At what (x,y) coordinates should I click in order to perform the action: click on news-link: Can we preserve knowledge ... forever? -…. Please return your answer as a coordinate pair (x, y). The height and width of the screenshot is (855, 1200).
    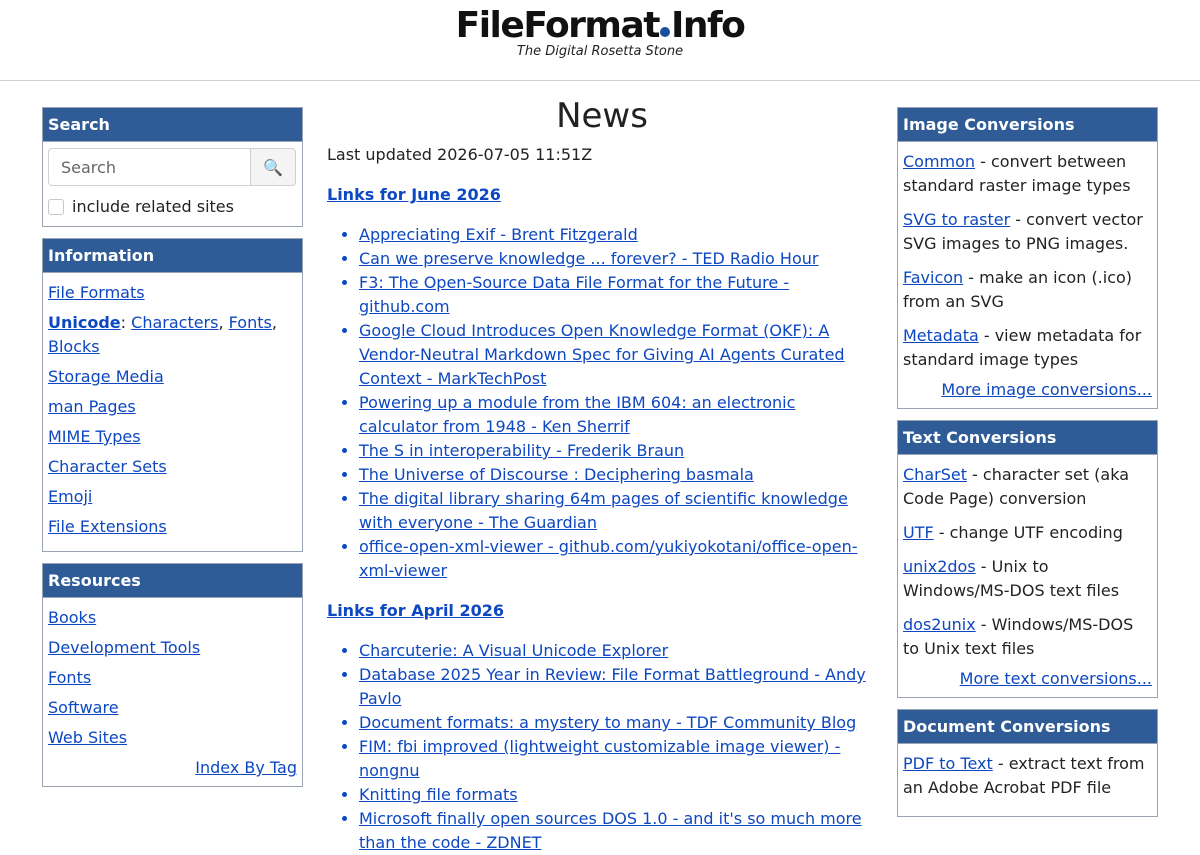
    Looking at the image, I should click on (588, 258).